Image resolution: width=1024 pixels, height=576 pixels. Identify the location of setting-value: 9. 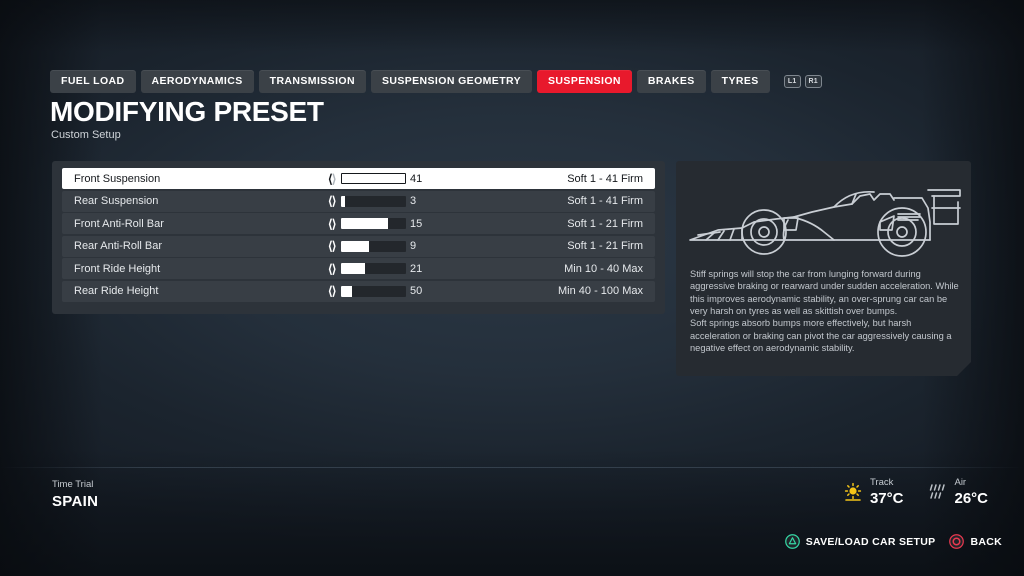
(413, 246).